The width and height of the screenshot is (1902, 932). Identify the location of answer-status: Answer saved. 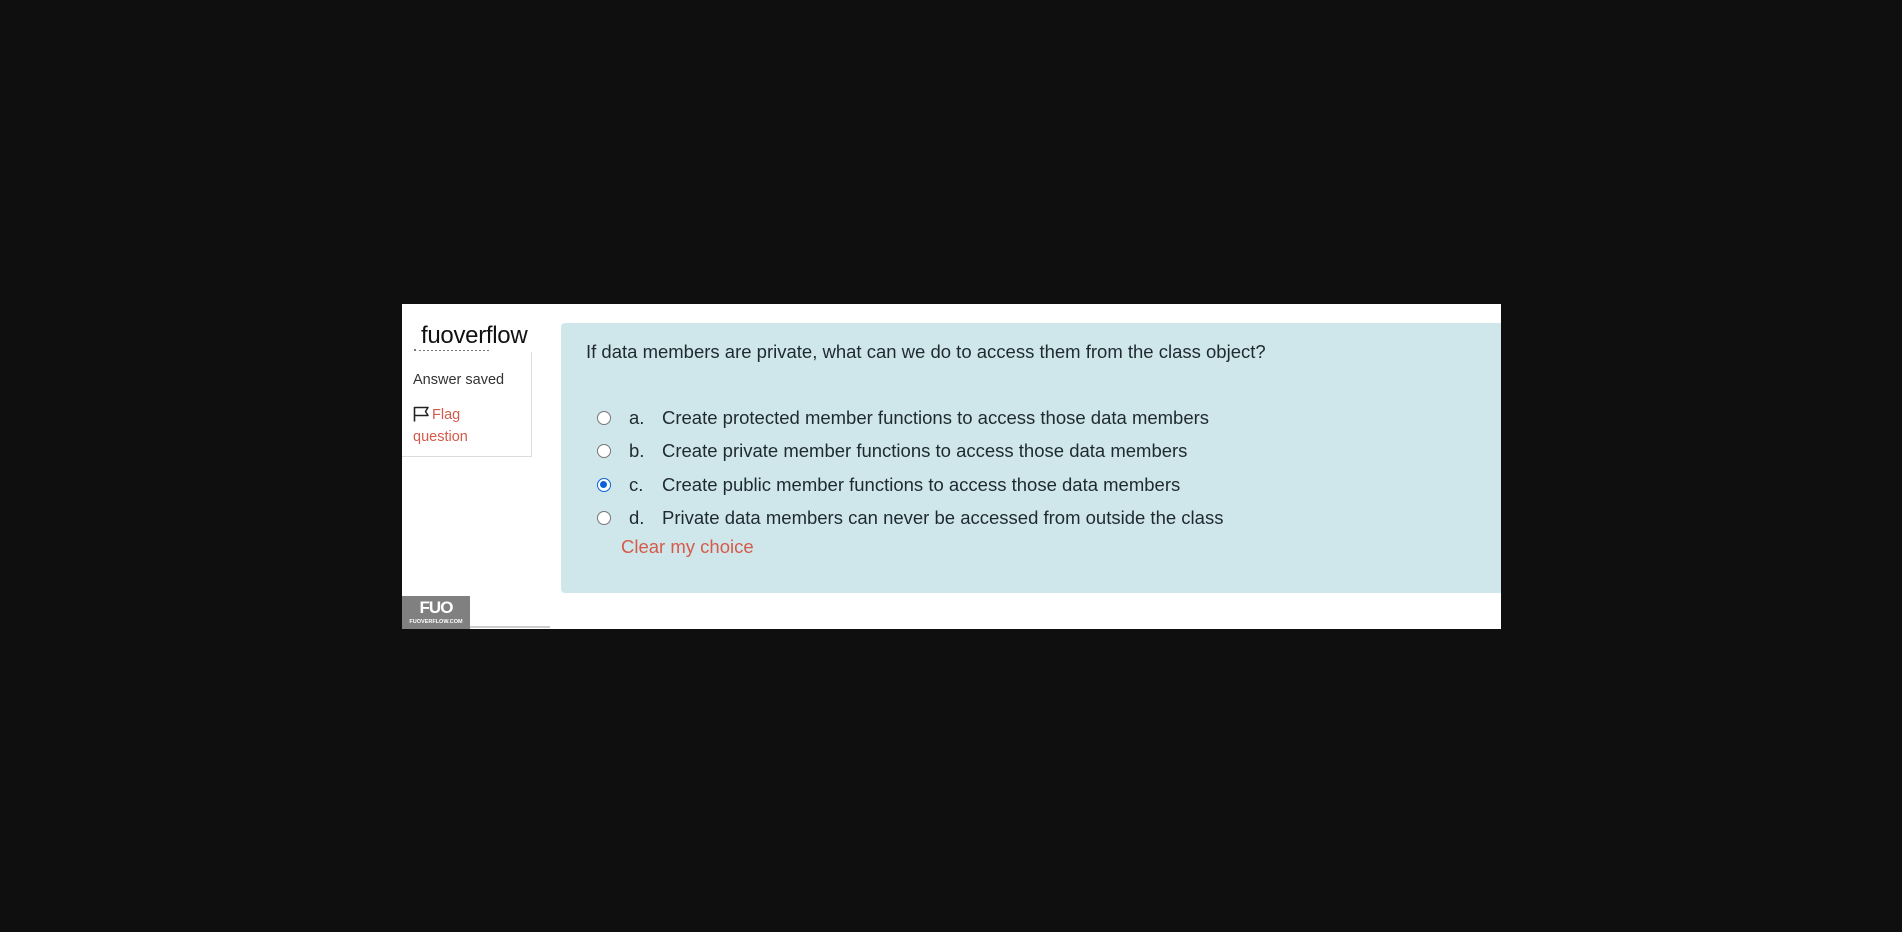
(459, 380).